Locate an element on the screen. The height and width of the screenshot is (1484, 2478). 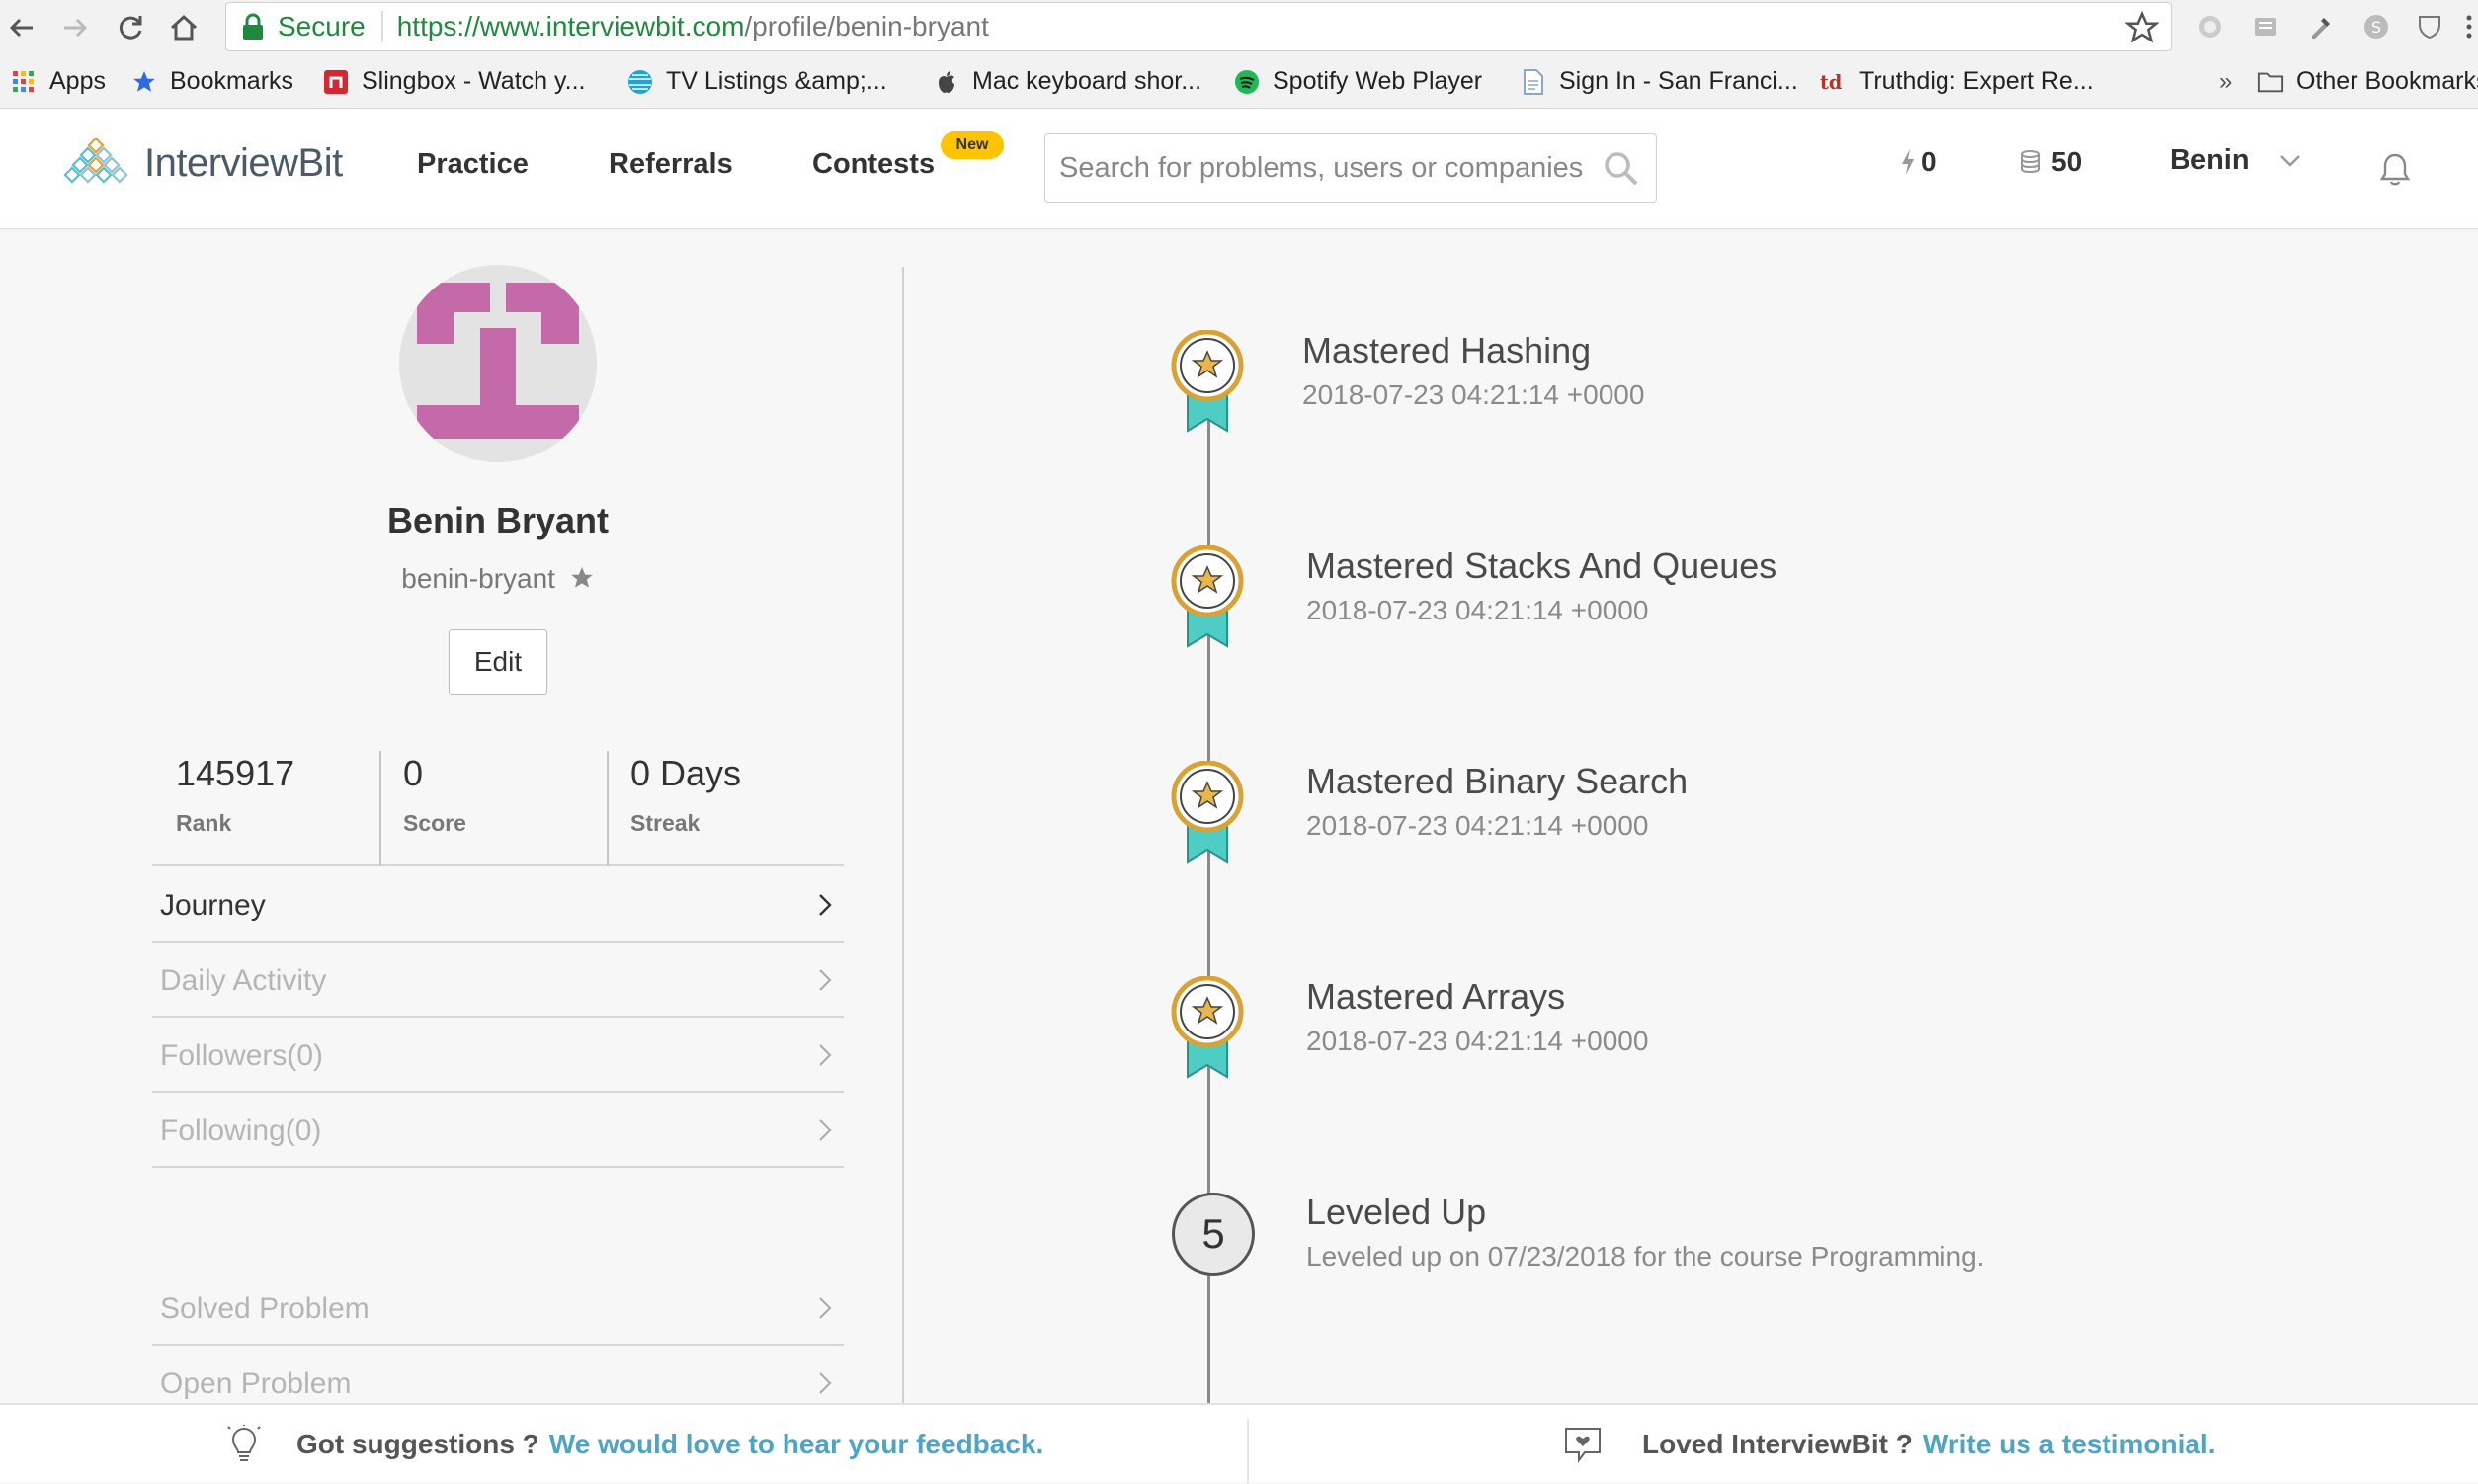
bookmark-bookmarks: Bookmarks is located at coordinates (211, 81).